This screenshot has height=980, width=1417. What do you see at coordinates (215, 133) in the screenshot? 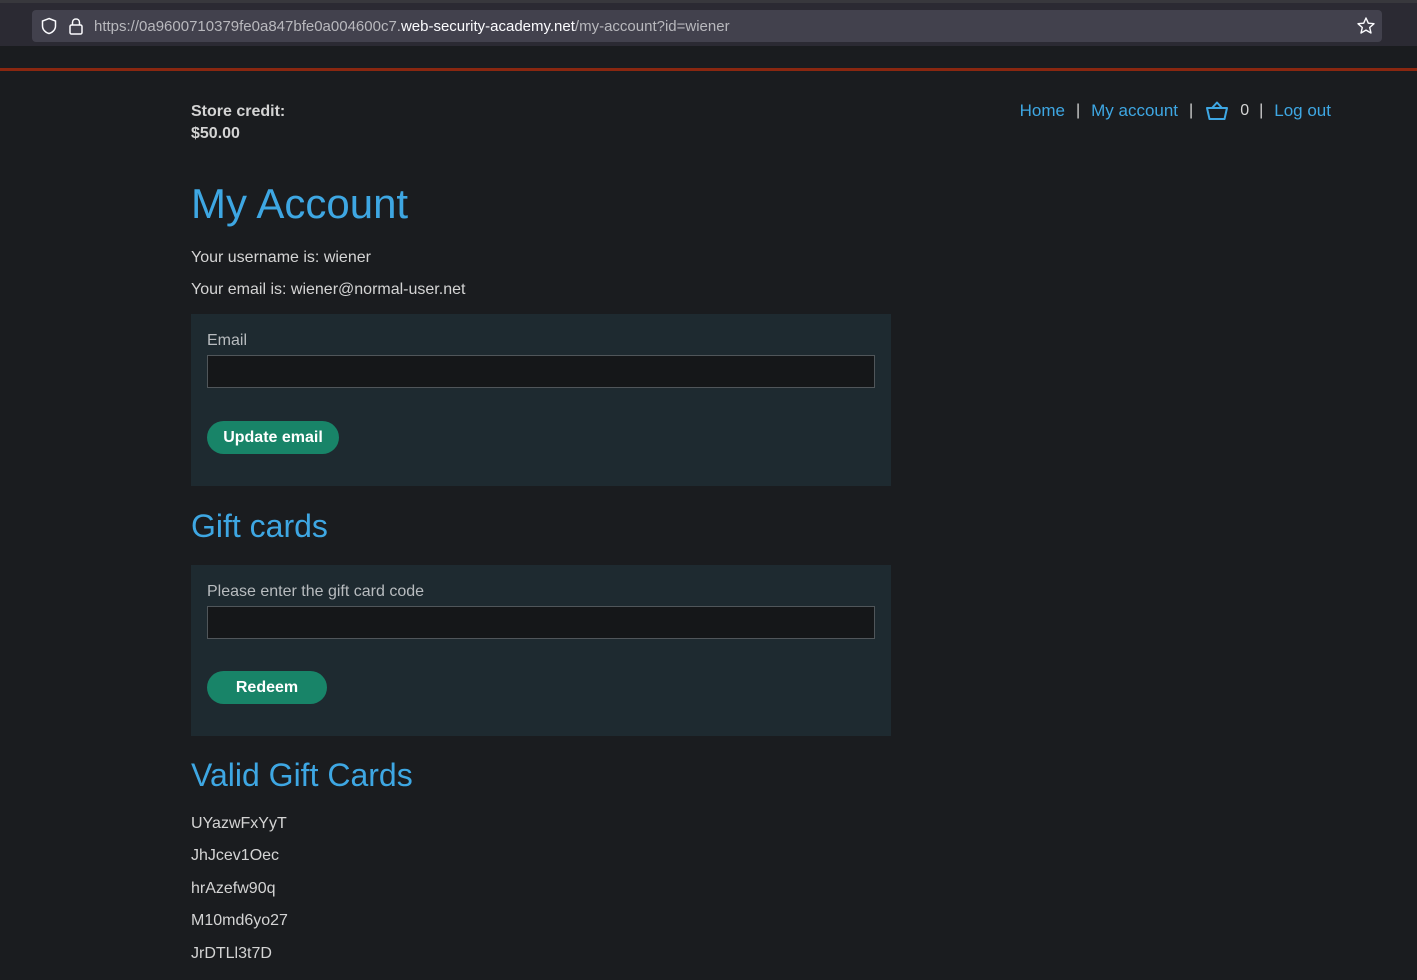
I see `store-credit-value: $50.00` at bounding box center [215, 133].